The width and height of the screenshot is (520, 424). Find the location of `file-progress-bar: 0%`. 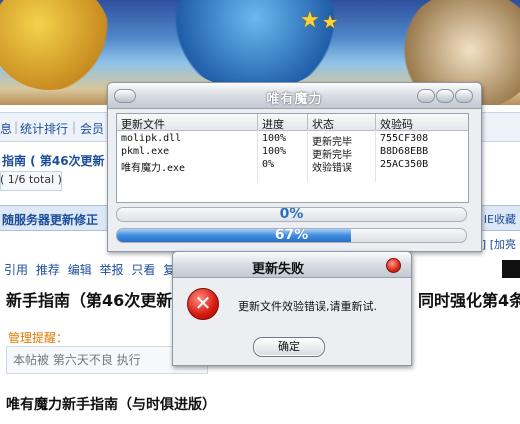

file-progress-bar: 0% is located at coordinates (291, 214).